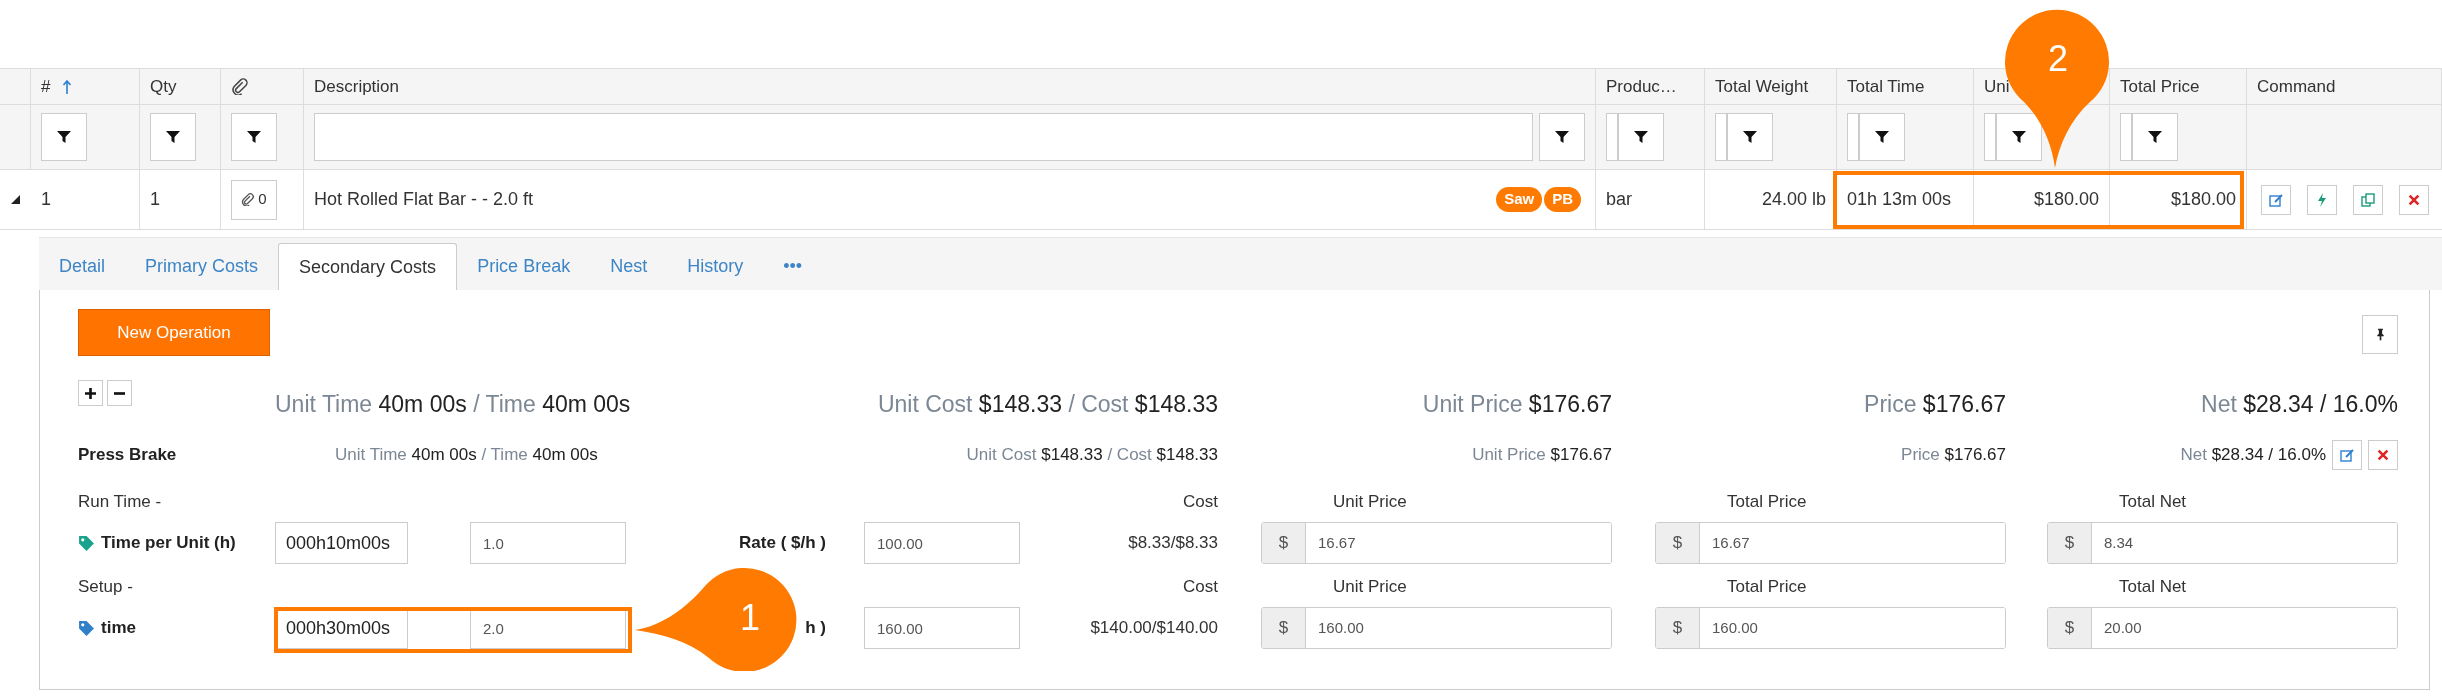  Describe the element at coordinates (254, 199) in the screenshot. I see `attachments-button: 0` at that location.